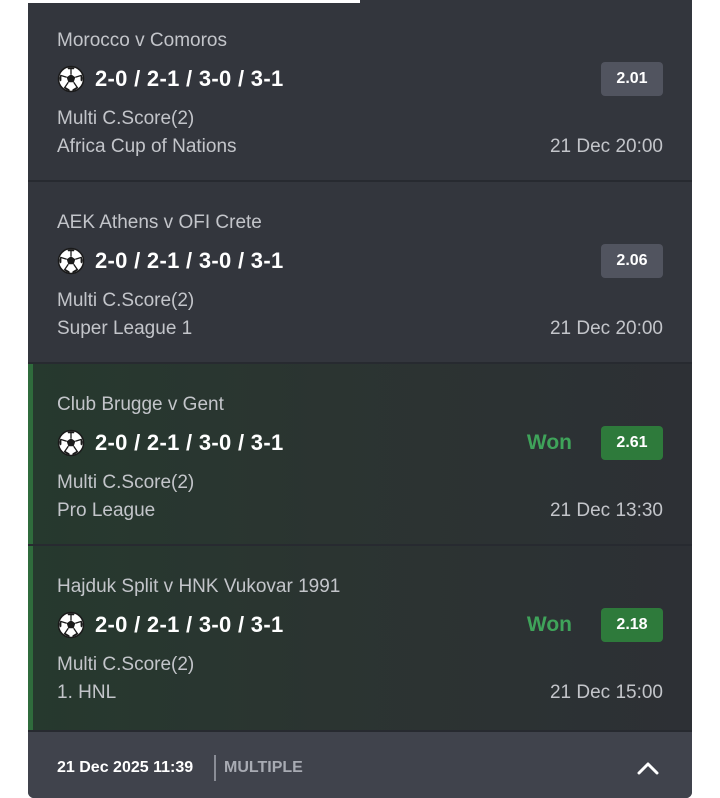 This screenshot has height=798, width=720. What do you see at coordinates (606, 510) in the screenshot?
I see `event-datetime: 21 Dec 13:30` at bounding box center [606, 510].